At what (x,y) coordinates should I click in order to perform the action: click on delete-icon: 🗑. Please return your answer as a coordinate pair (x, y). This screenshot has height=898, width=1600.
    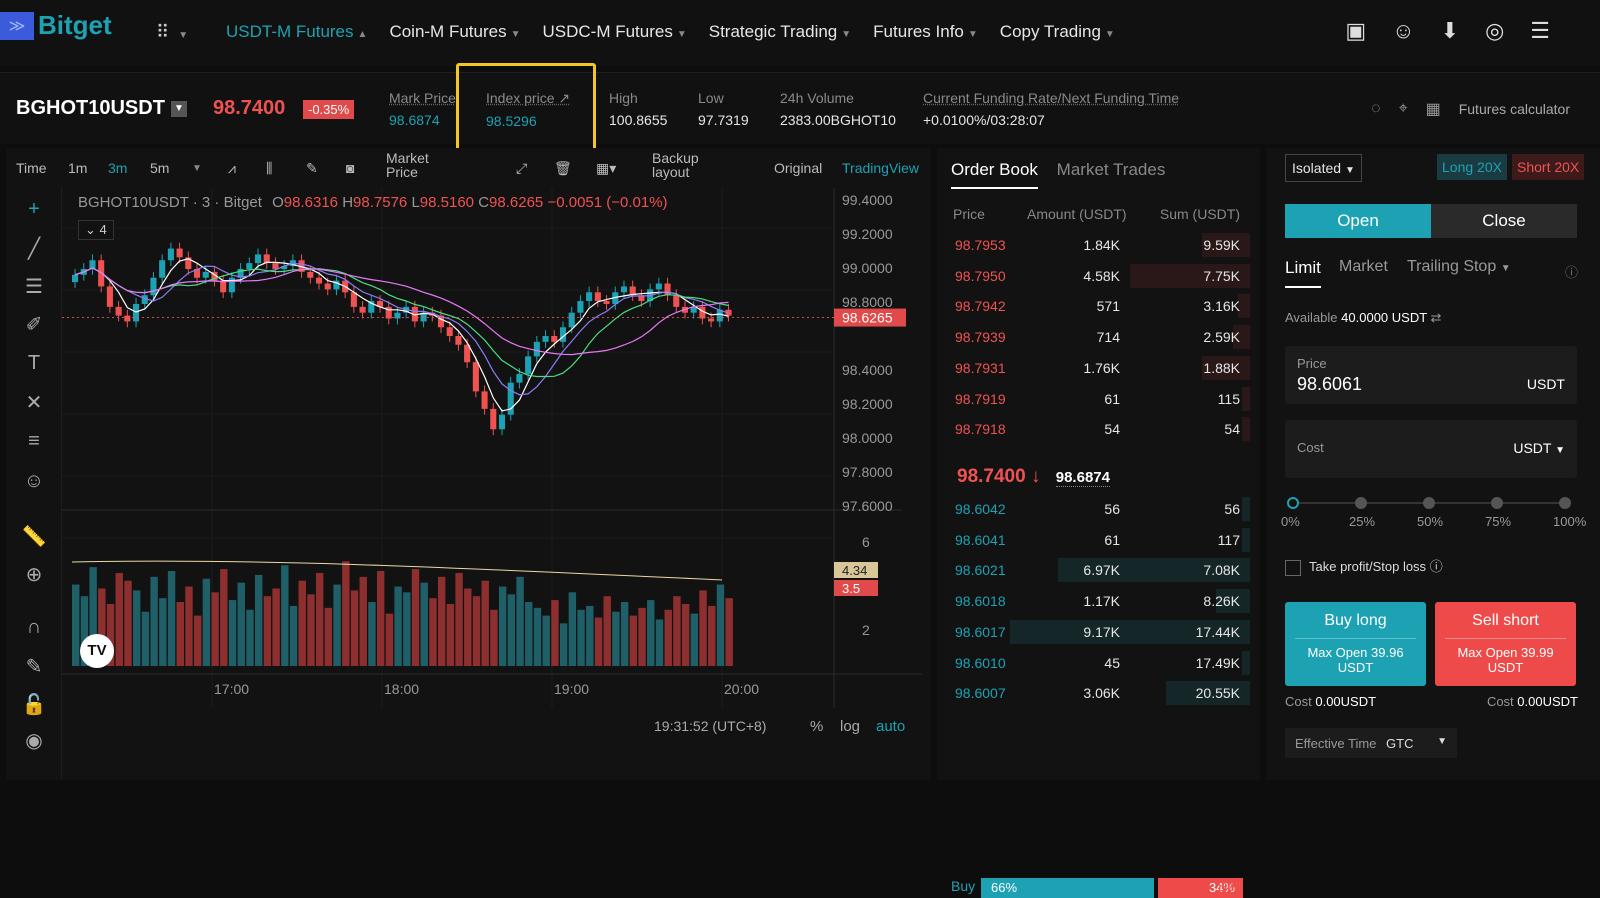
    Looking at the image, I should click on (563, 168).